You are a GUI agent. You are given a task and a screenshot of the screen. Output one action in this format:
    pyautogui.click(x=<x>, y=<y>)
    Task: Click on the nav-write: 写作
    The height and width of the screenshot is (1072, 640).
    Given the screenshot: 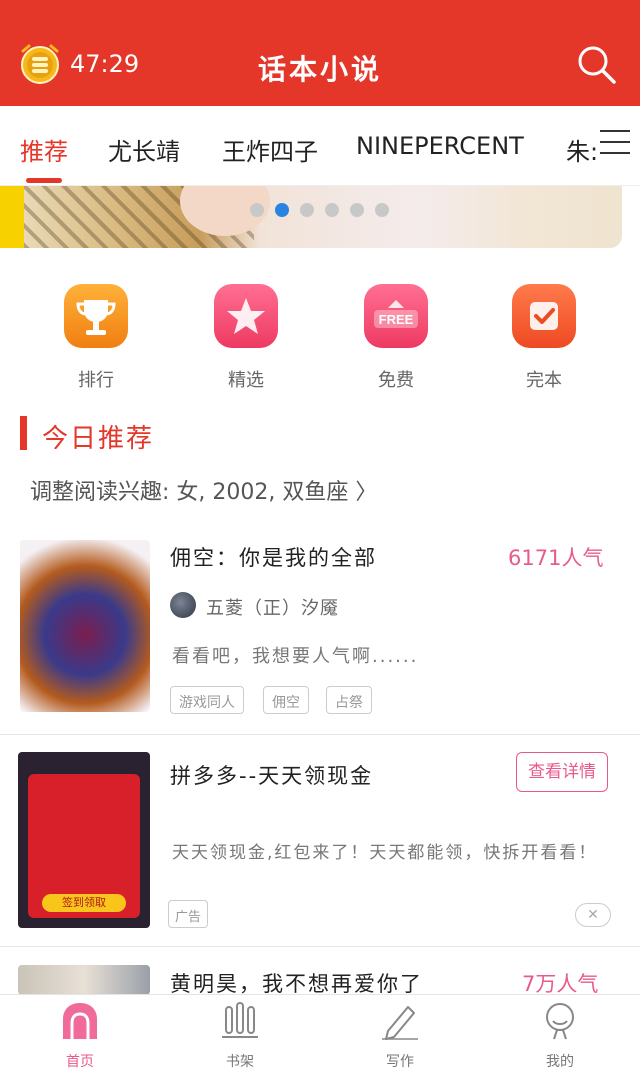 What is the action you would take?
    pyautogui.click(x=400, y=1036)
    